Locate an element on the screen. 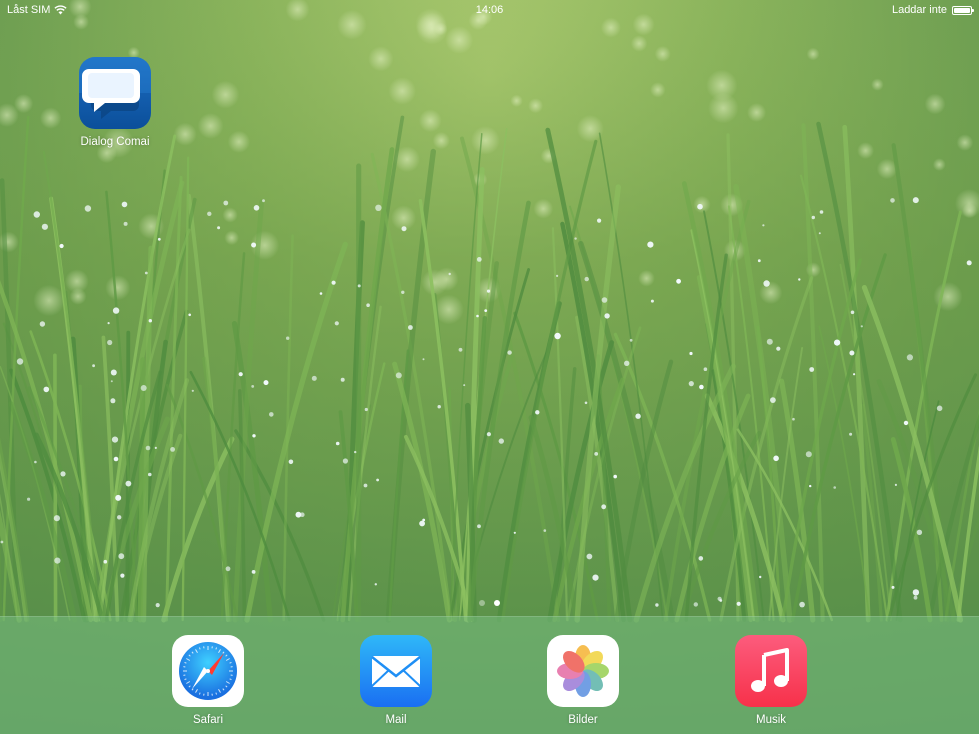  music-note-icon is located at coordinates (771, 671).